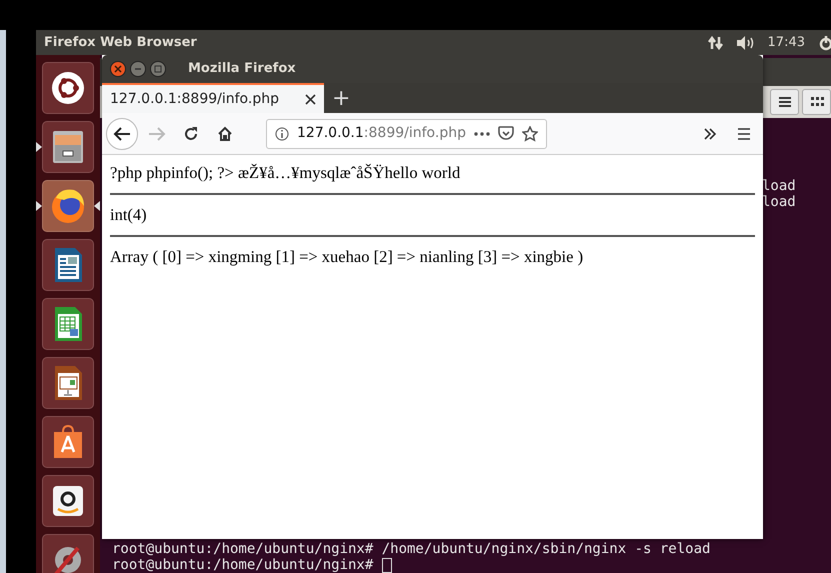 The height and width of the screenshot is (573, 831). I want to click on address-bar: 127.0.0.1:8899/info.php, so click(406, 133).